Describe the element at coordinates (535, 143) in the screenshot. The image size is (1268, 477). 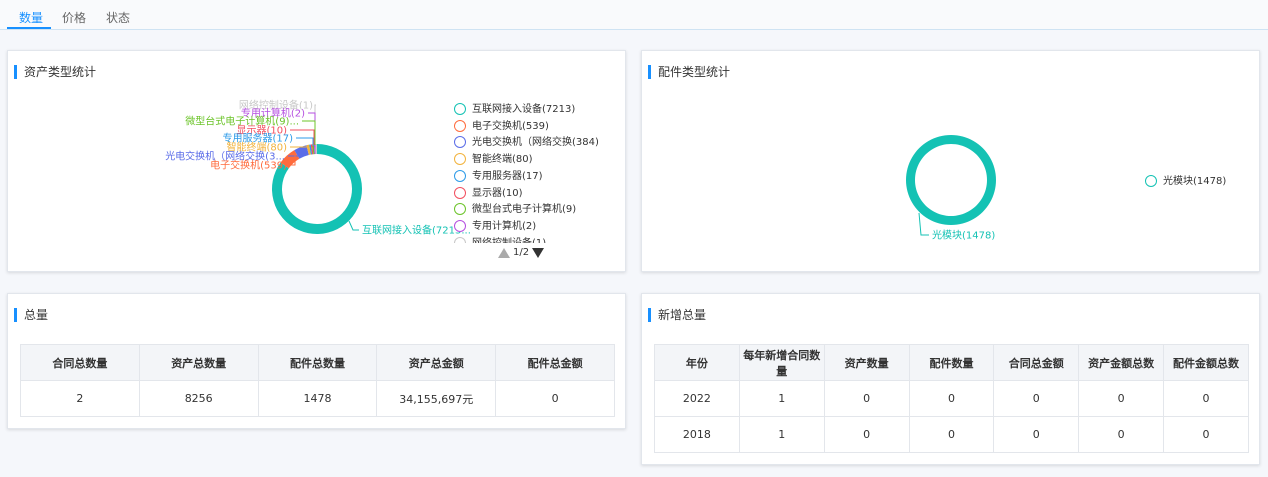
I see `legend-label: 光电交换机（网络交换(384)` at that location.